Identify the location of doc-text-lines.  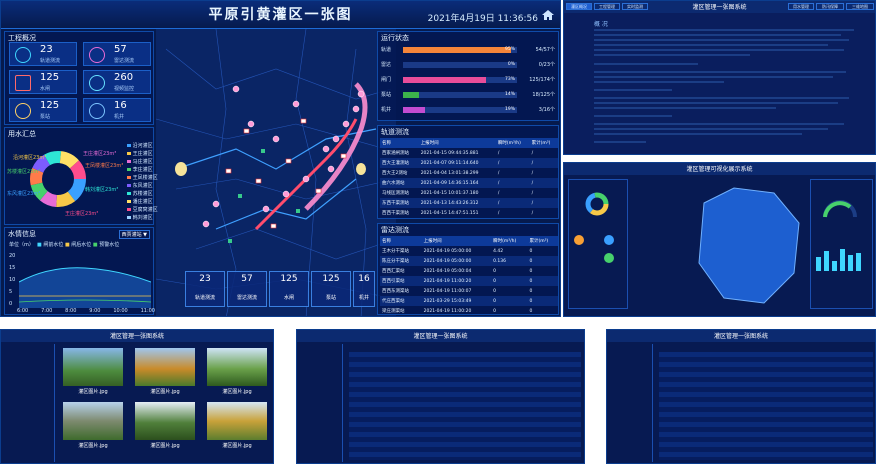
(724, 89).